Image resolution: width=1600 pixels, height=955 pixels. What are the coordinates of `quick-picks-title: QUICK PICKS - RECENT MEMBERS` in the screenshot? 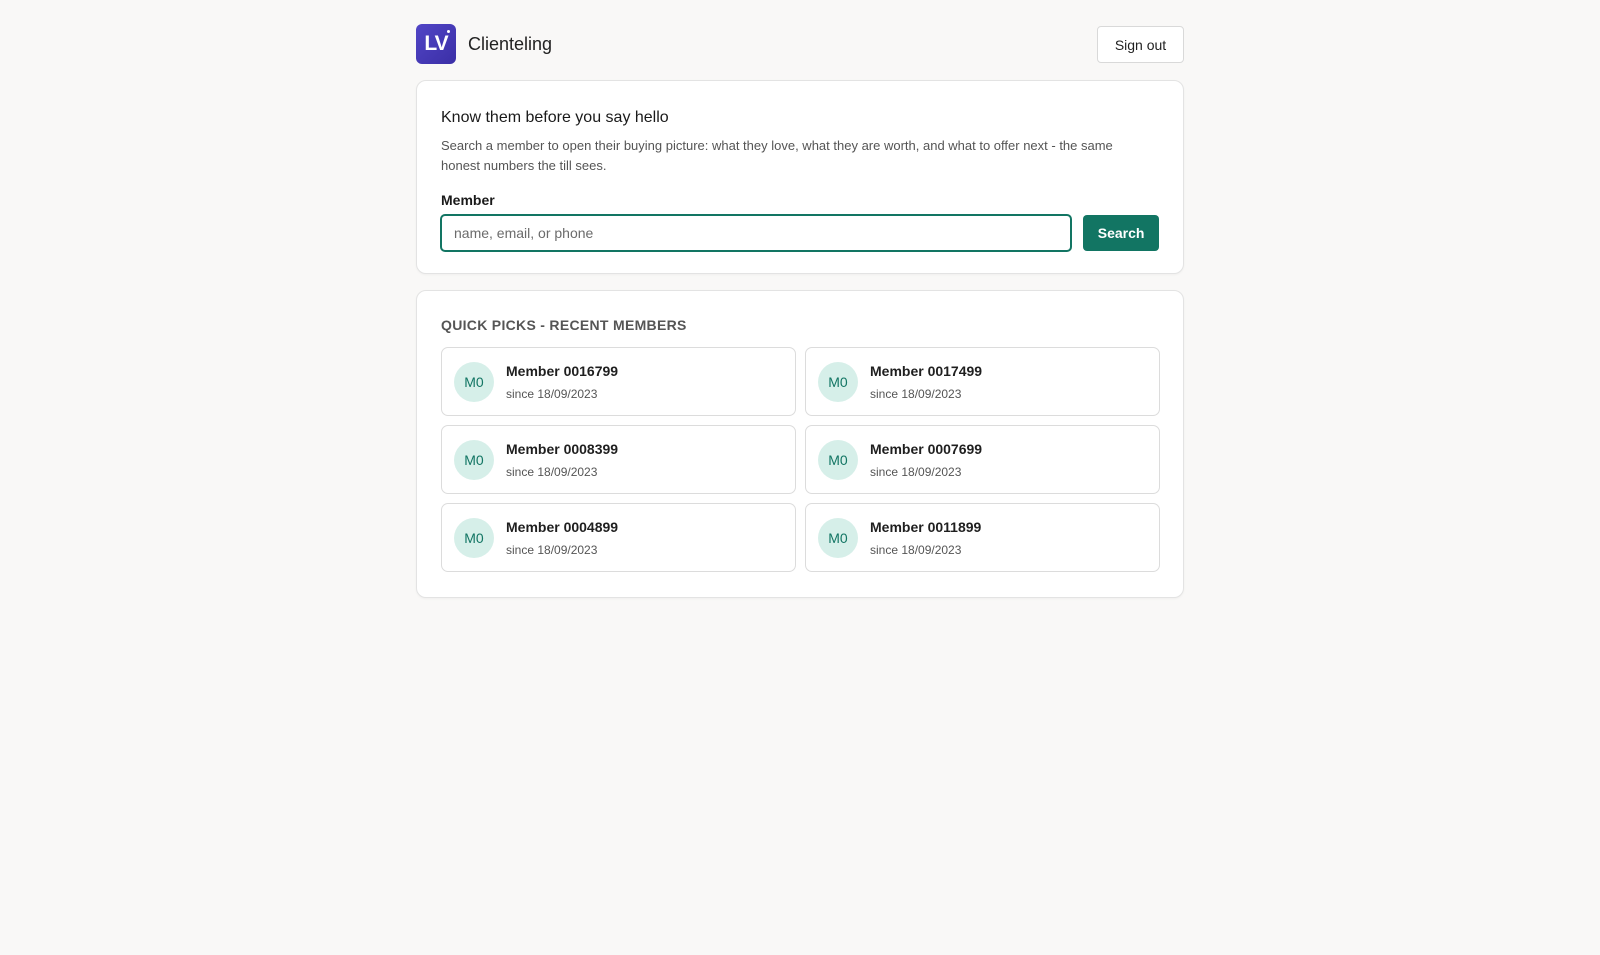 It's located at (564, 325).